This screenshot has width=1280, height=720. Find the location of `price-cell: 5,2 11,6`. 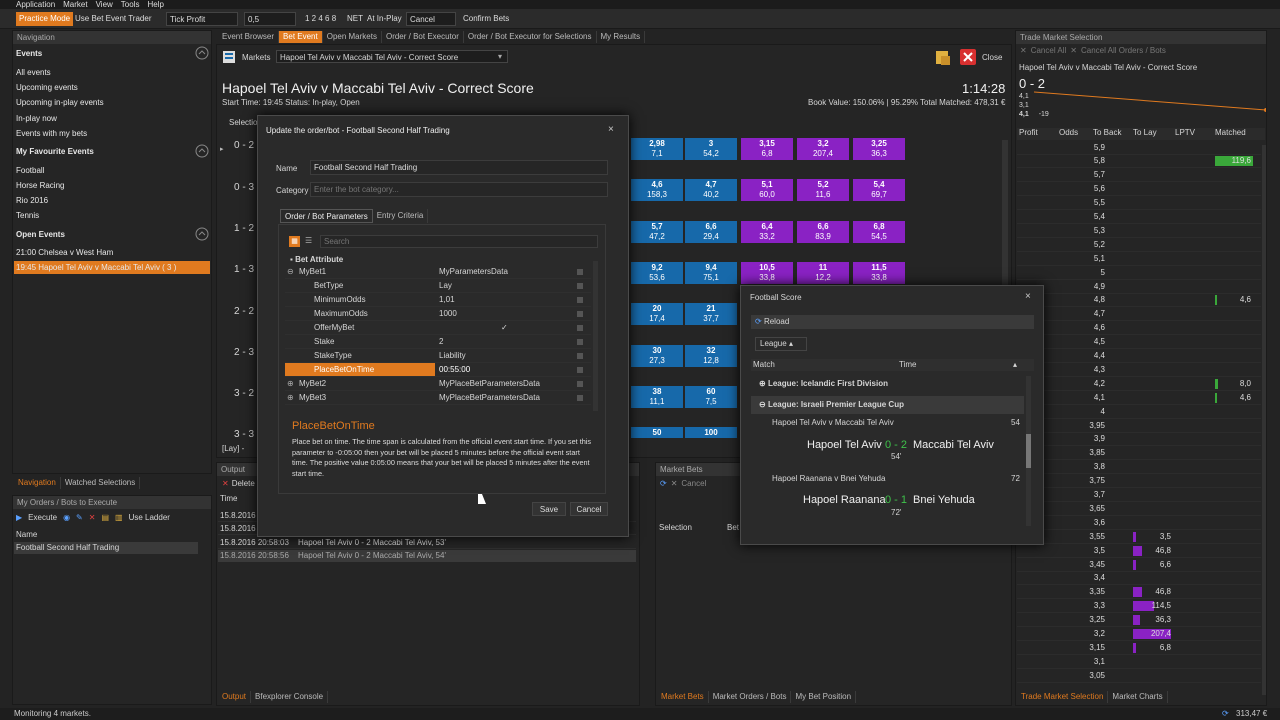

price-cell: 5,2 11,6 is located at coordinates (823, 190).